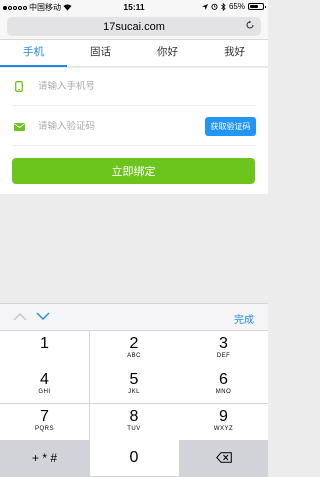  I want to click on tab-landline: 固话, so click(100, 53).